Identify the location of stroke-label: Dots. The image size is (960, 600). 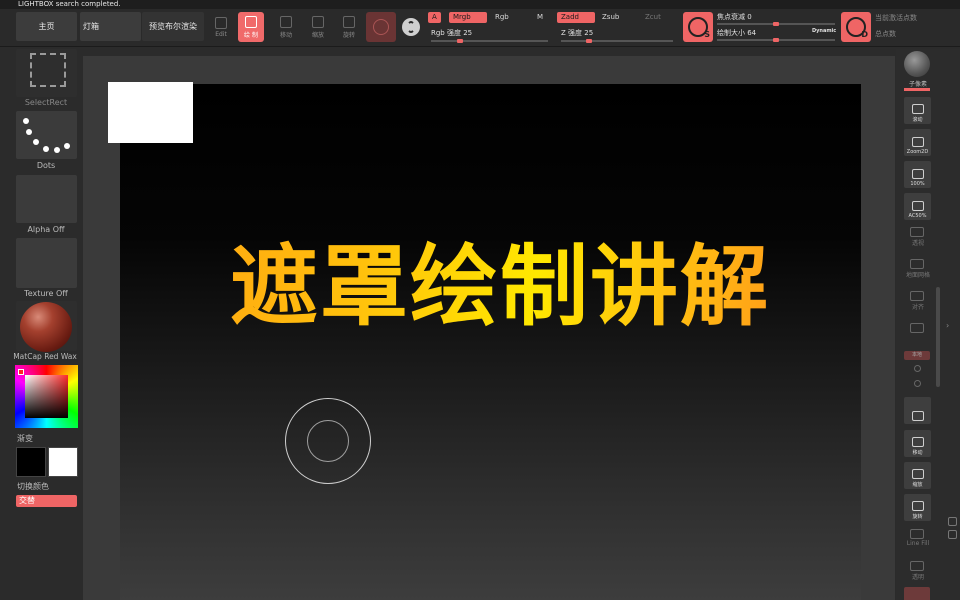
(46, 165).